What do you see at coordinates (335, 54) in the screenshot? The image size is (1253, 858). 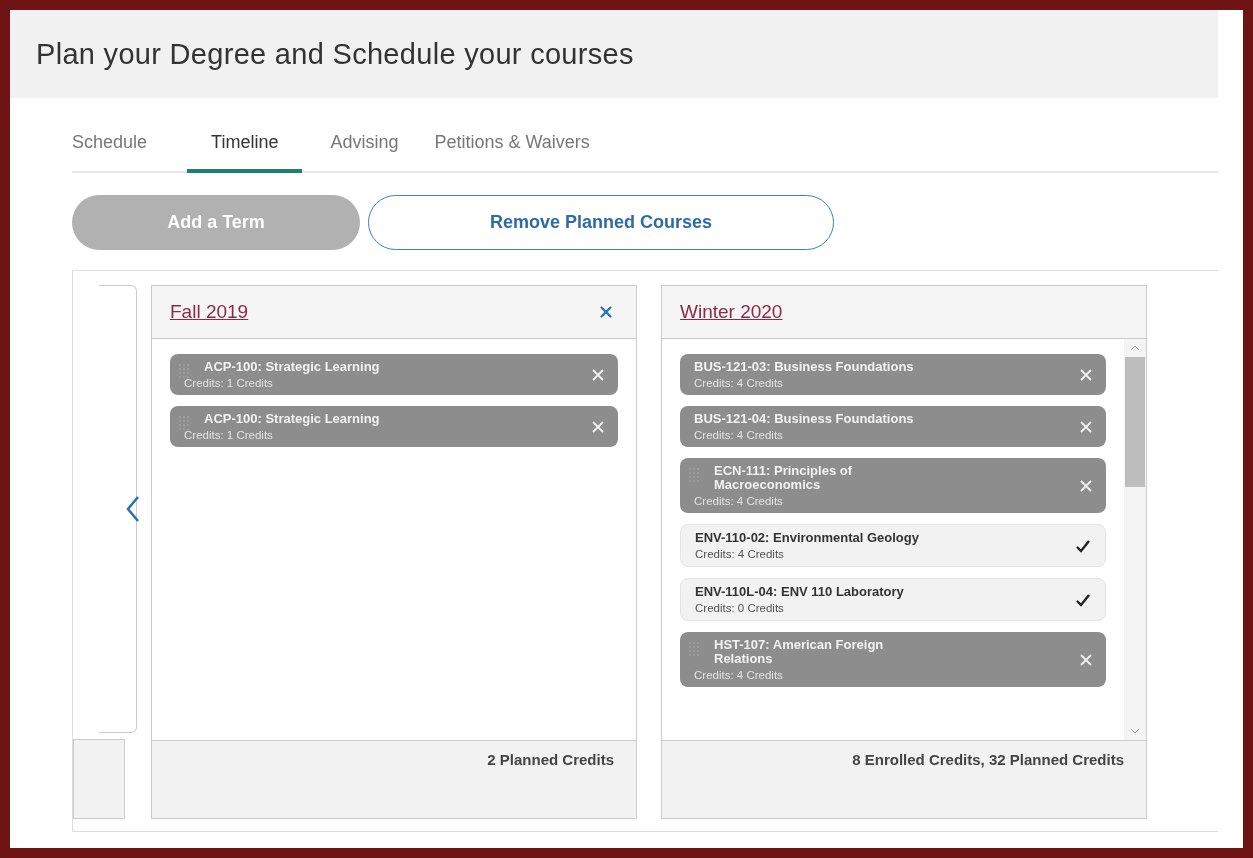 I see `page-title: Plan your Degree and Schedule your courses` at bounding box center [335, 54].